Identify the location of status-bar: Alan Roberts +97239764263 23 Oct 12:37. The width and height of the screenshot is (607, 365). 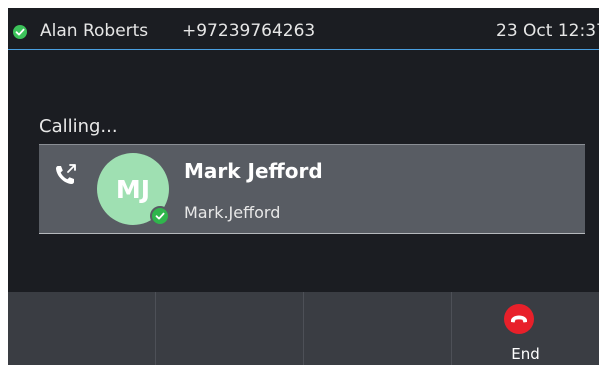
(303, 29).